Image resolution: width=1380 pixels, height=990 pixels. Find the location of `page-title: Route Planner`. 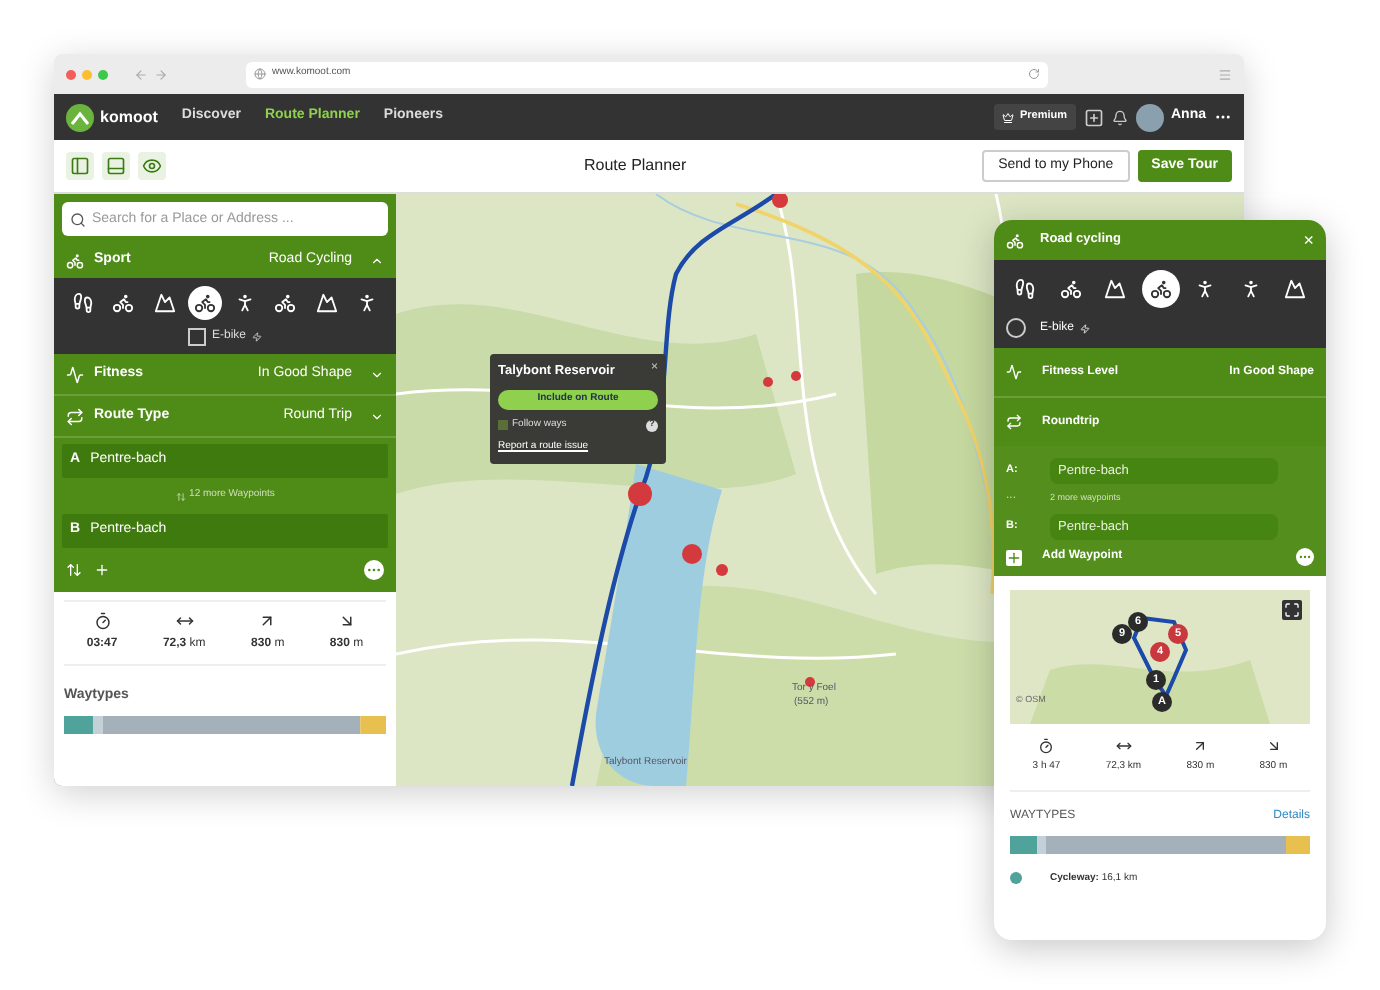

page-title: Route Planner is located at coordinates (635, 166).